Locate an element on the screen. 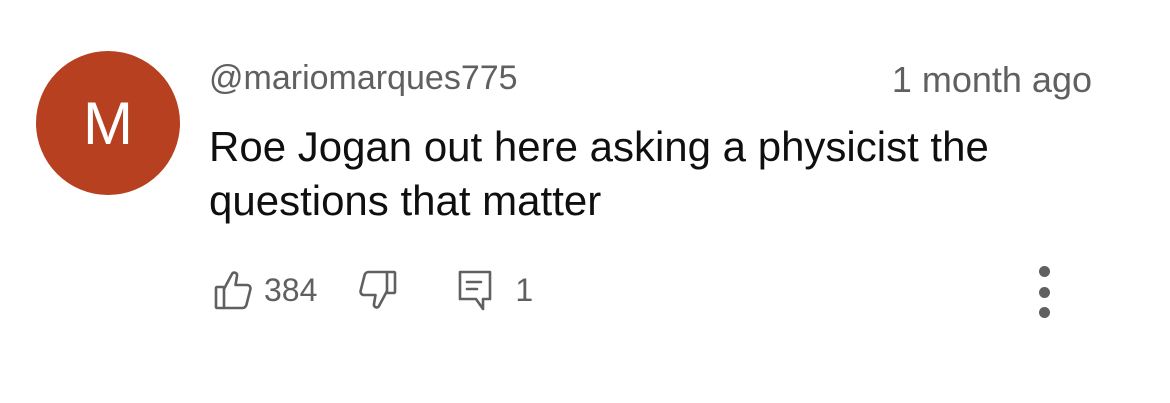 The width and height of the screenshot is (1170, 403). avatar-initial: M is located at coordinates (108, 123).